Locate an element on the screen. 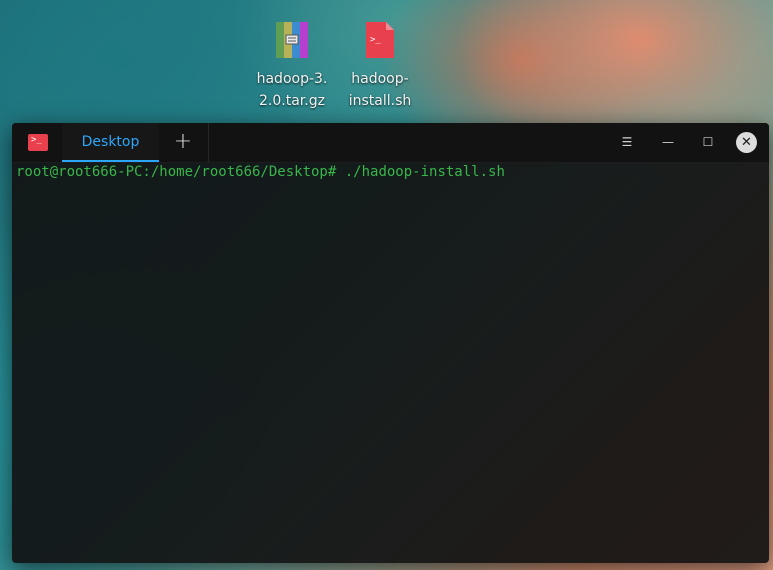  terminal-app-icon: >_ is located at coordinates (38, 142).